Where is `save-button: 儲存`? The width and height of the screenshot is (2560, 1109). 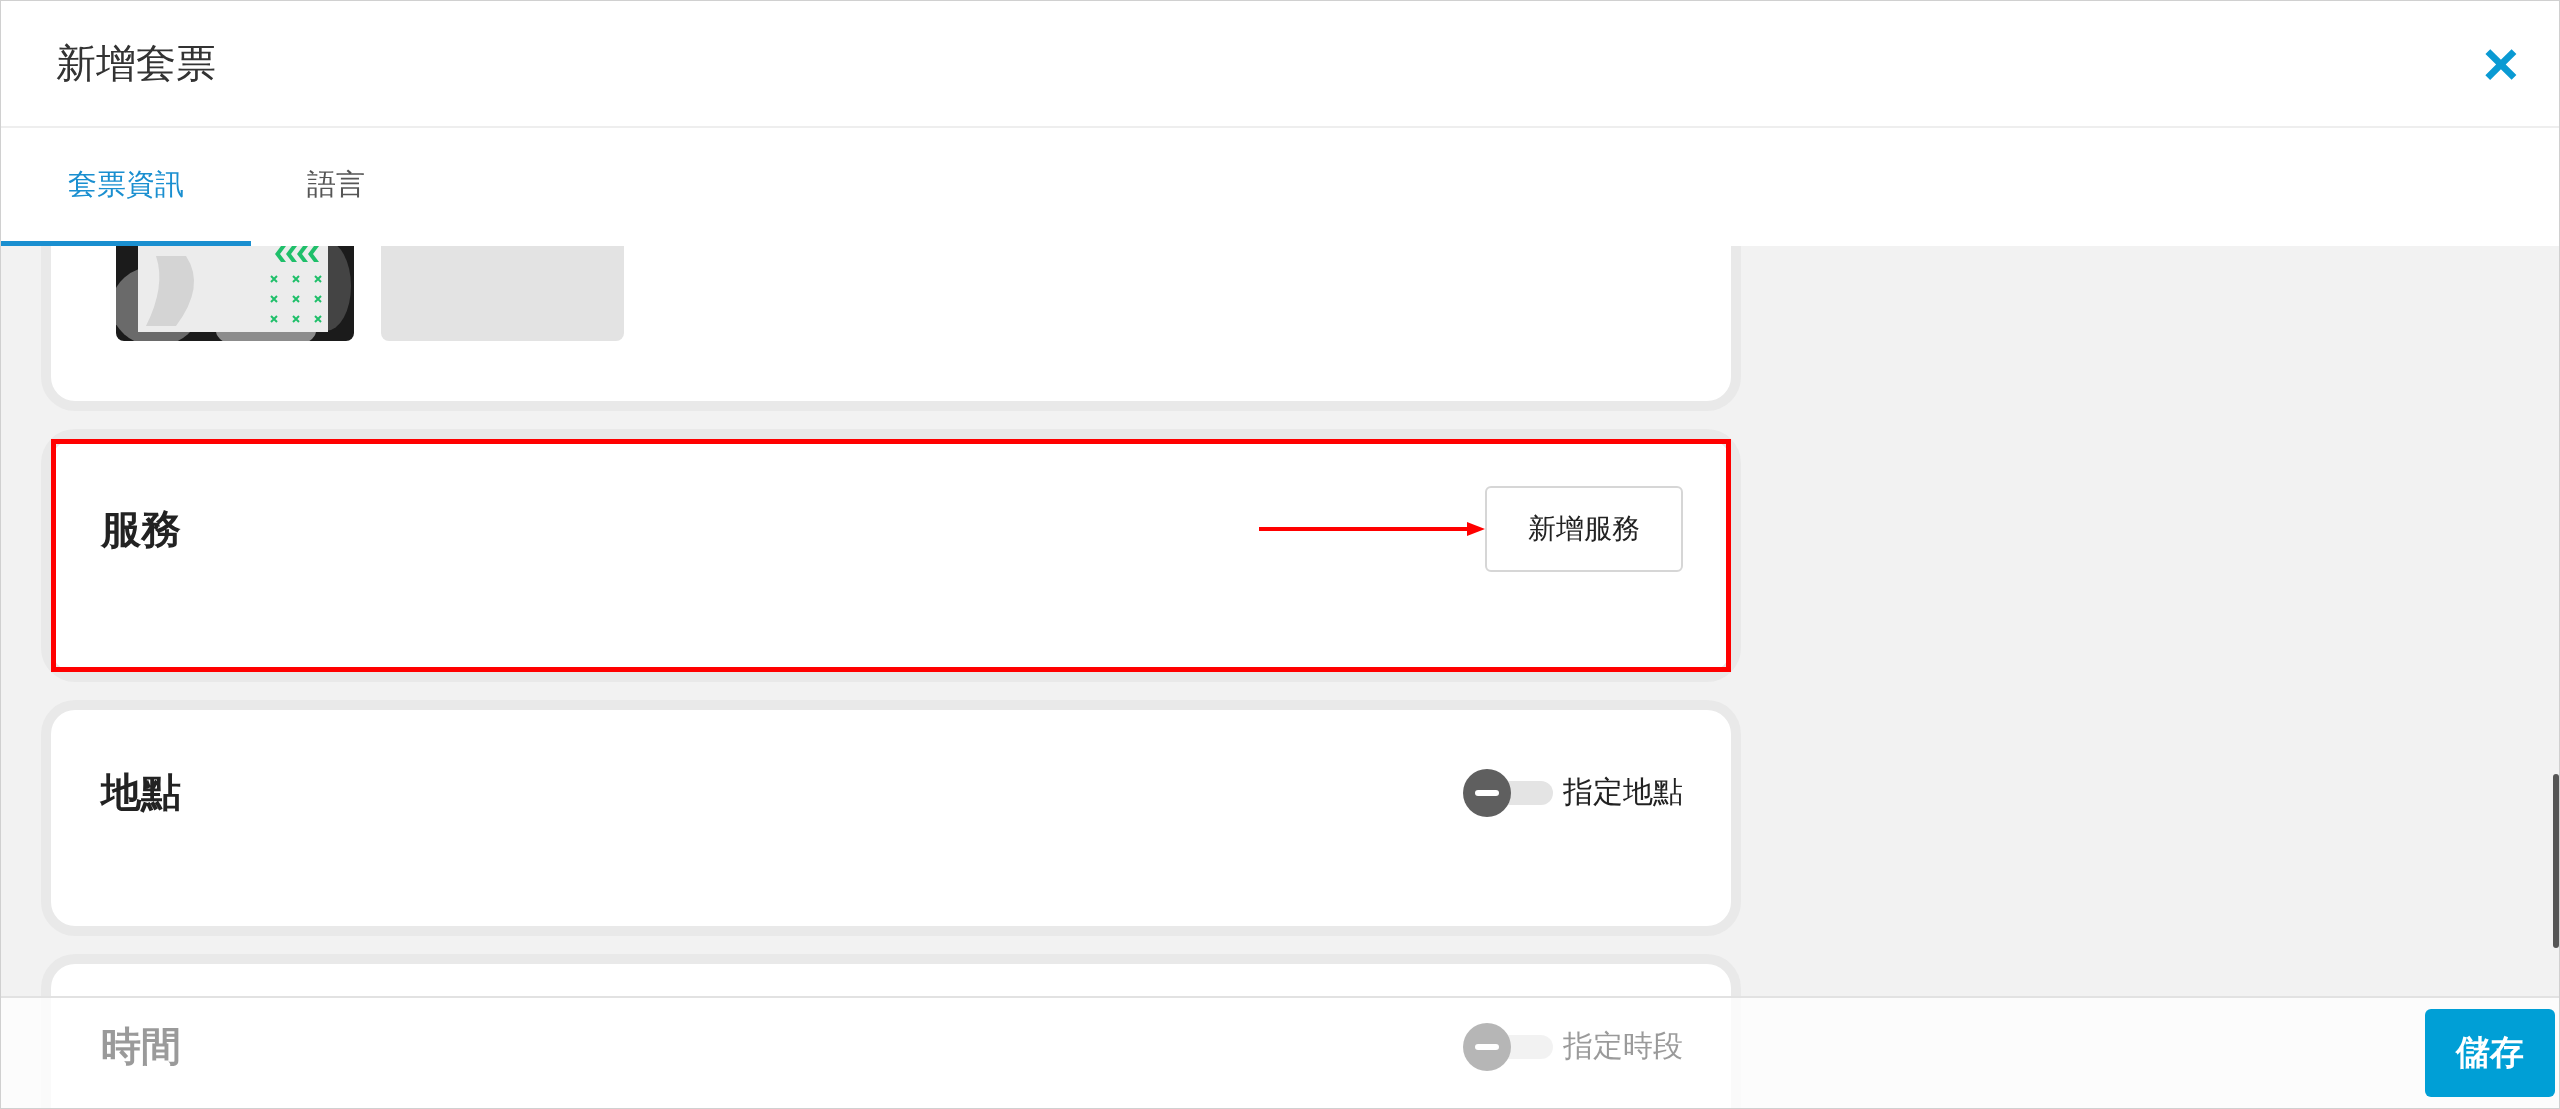
save-button: 儲存 is located at coordinates (2490, 1053).